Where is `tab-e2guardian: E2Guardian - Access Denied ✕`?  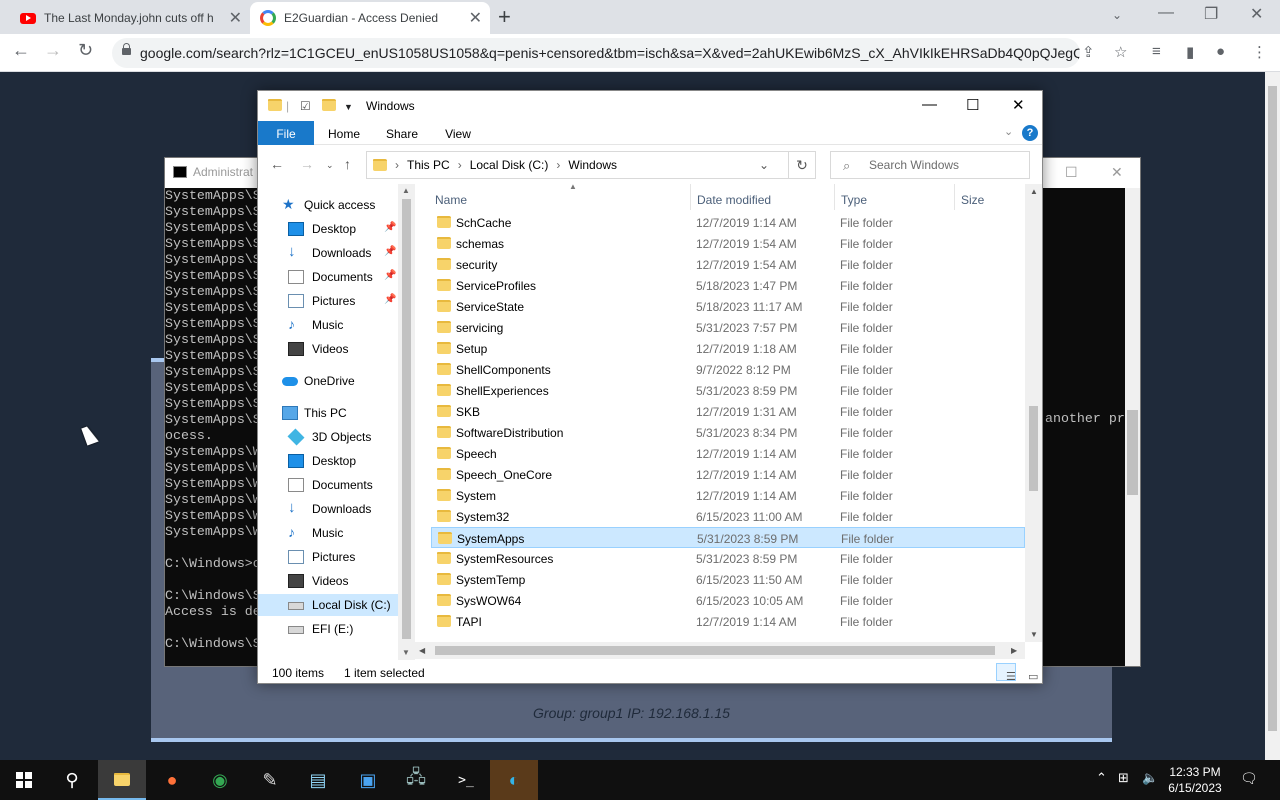
tab-e2guardian: E2Guardian - Access Denied ✕ is located at coordinates (370, 18).